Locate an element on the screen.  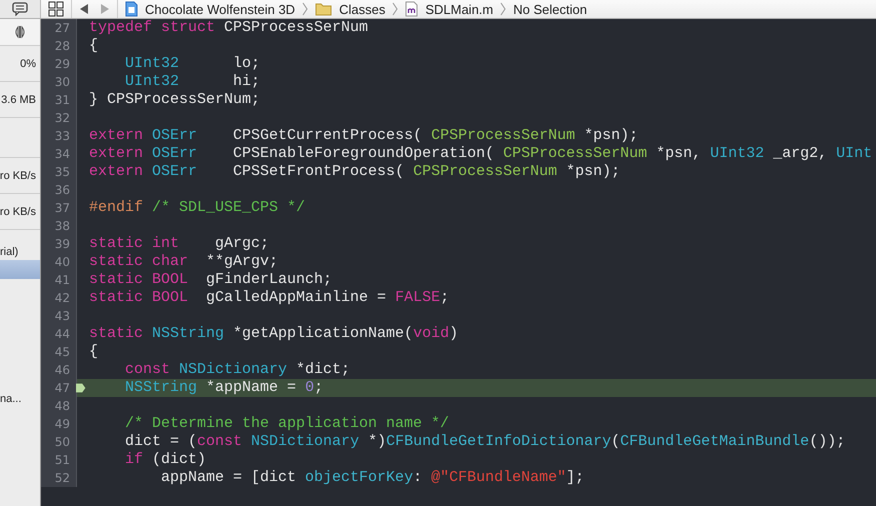
code-line: extern OSErr CPSEnableForegroundOperation( CPSProcessSerNum *psn, UInt32 _arg2, UInt is located at coordinates (480, 154).